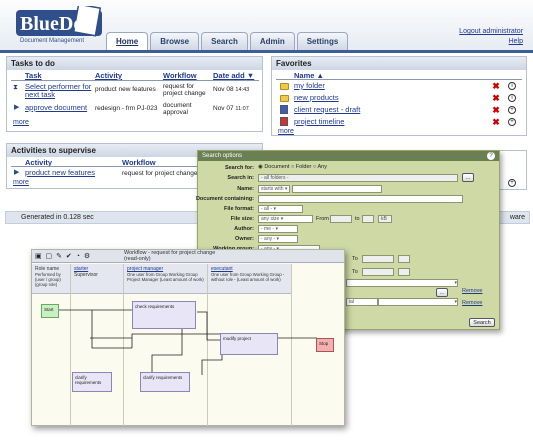  What do you see at coordinates (418, 302) in the screenshot?
I see `attribute-value-select: ▾` at bounding box center [418, 302].